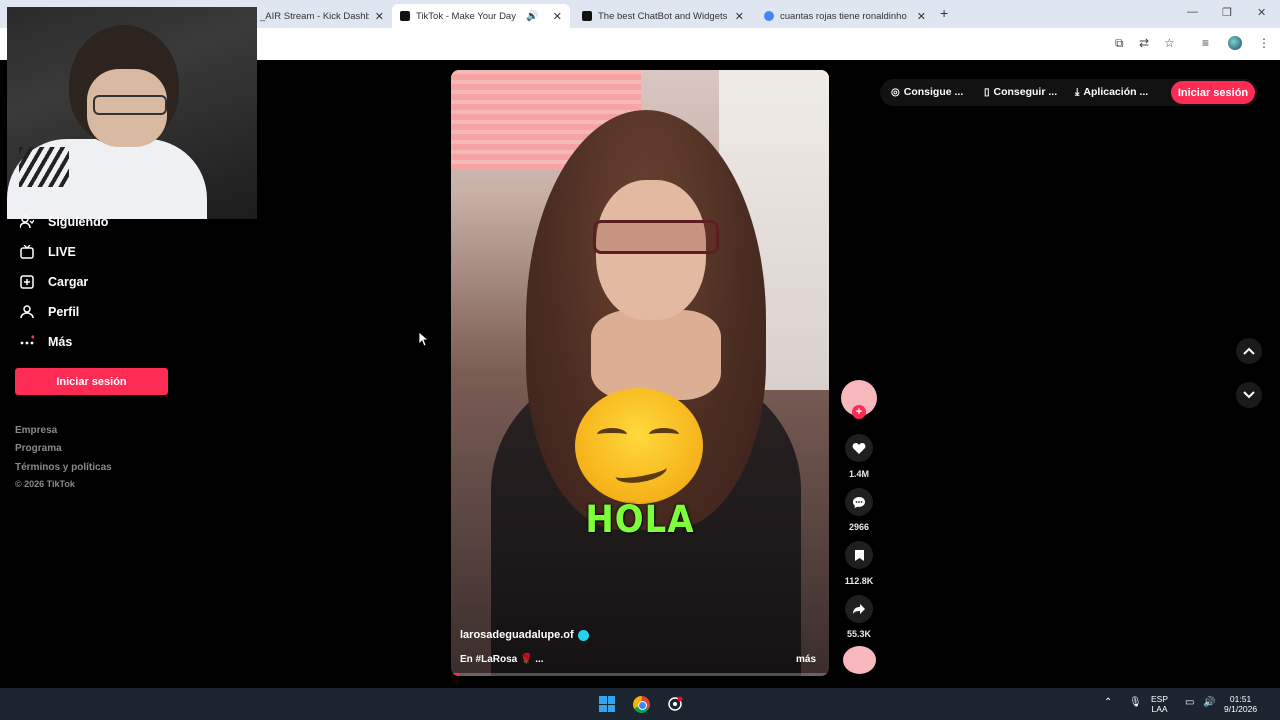 This screenshot has height=720, width=1280. Describe the element at coordinates (640, 520) in the screenshot. I see `video-overlay-text: HOLA` at that location.